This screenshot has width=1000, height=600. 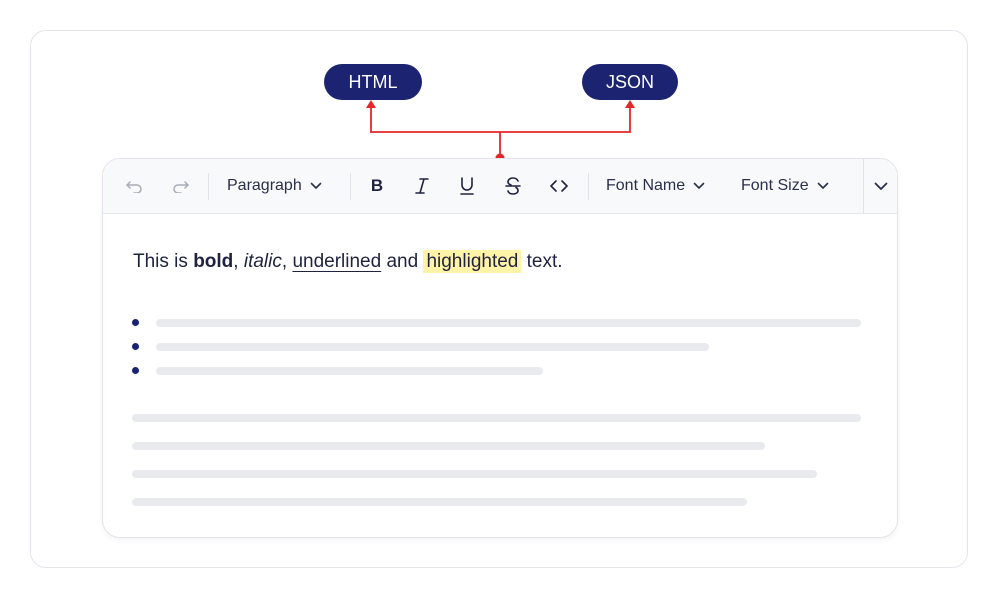 What do you see at coordinates (213, 261) in the screenshot?
I see `text-bold: bold` at bounding box center [213, 261].